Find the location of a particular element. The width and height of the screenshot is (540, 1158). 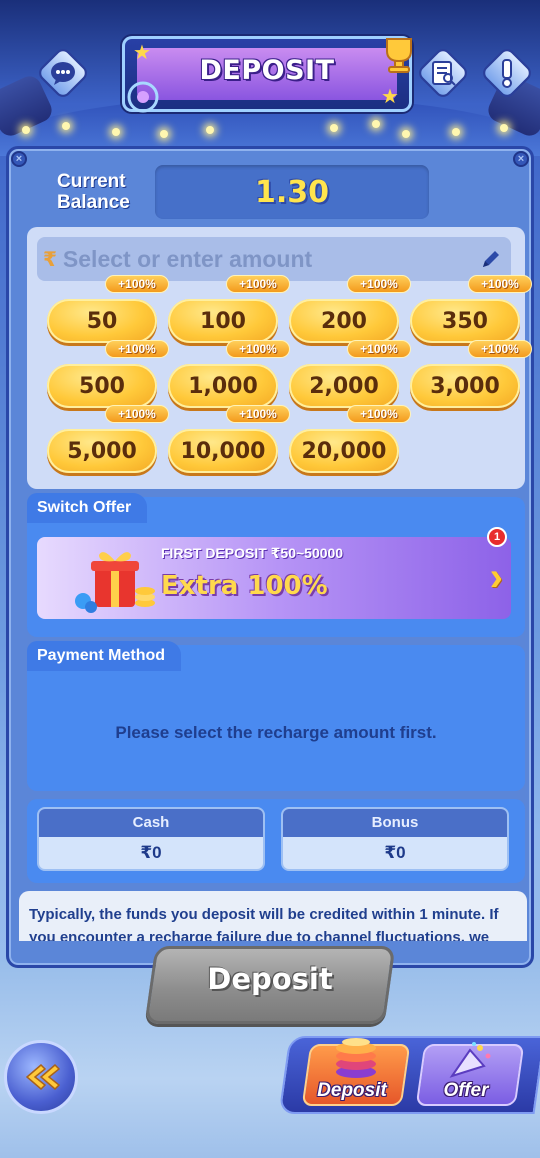

balance-label: Current Balance is located at coordinates (93, 192).